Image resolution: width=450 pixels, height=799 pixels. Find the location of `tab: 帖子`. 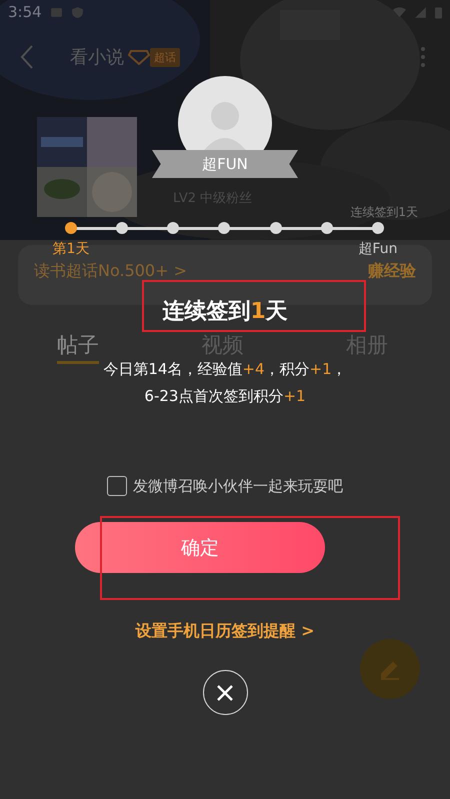

tab: 帖子 is located at coordinates (78, 347).